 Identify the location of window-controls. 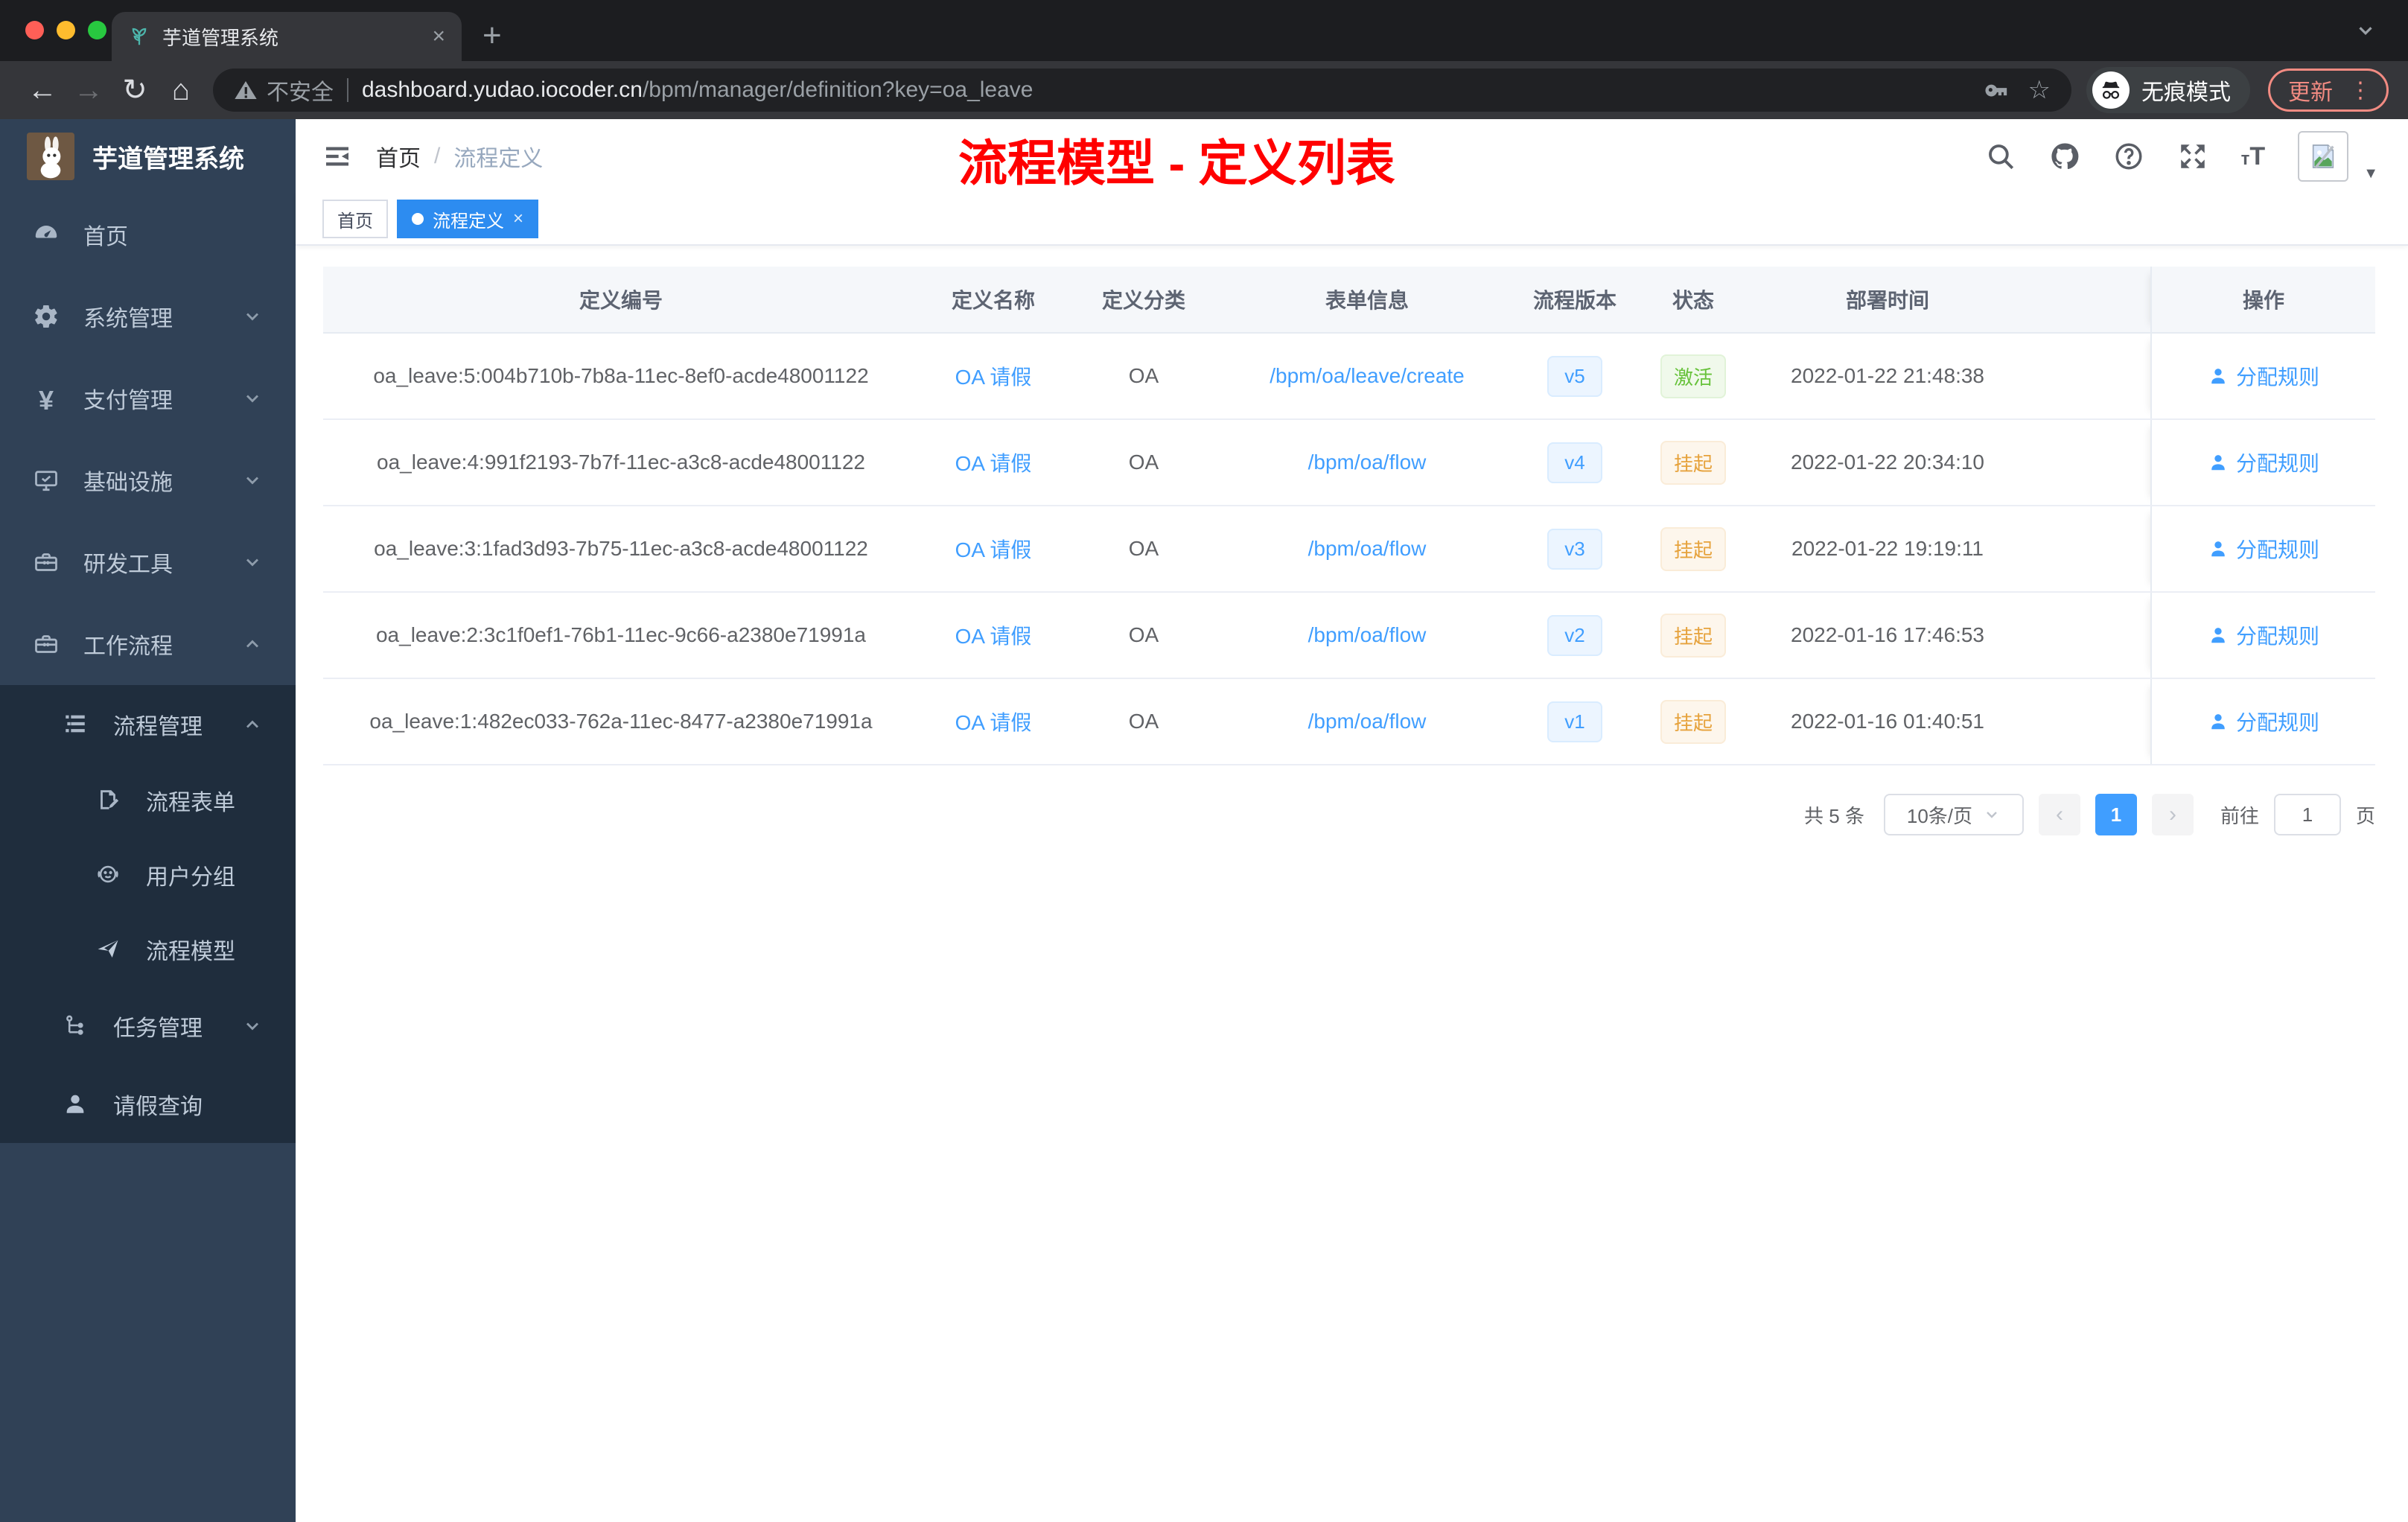
(65, 30).